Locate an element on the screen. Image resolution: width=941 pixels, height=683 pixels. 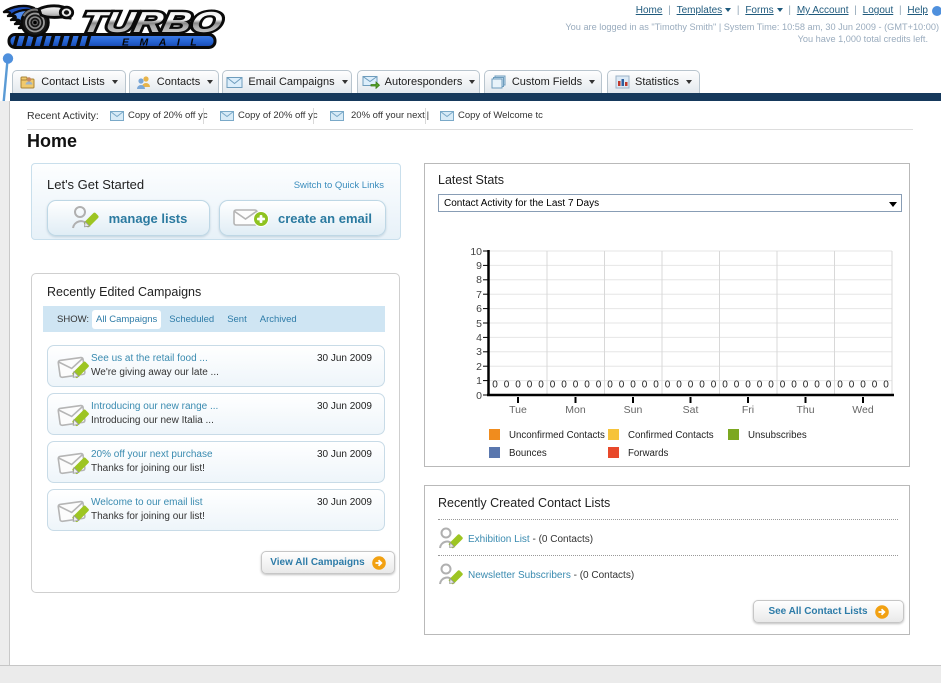
svg-text: 3 is located at coordinates (479, 352).